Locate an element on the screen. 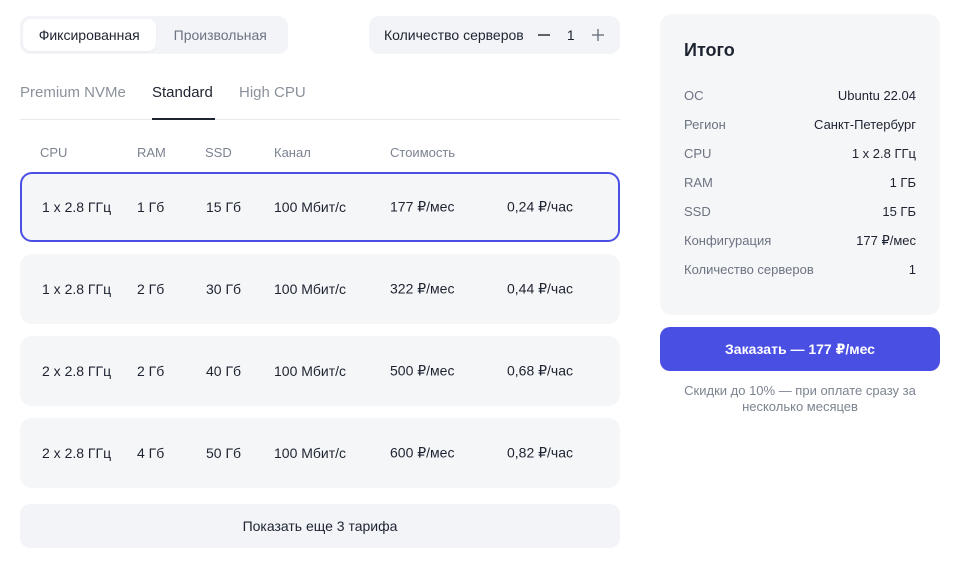 Image resolution: width=955 pixels, height=571 pixels. row-ssd: 15 Гб is located at coordinates (224, 207).